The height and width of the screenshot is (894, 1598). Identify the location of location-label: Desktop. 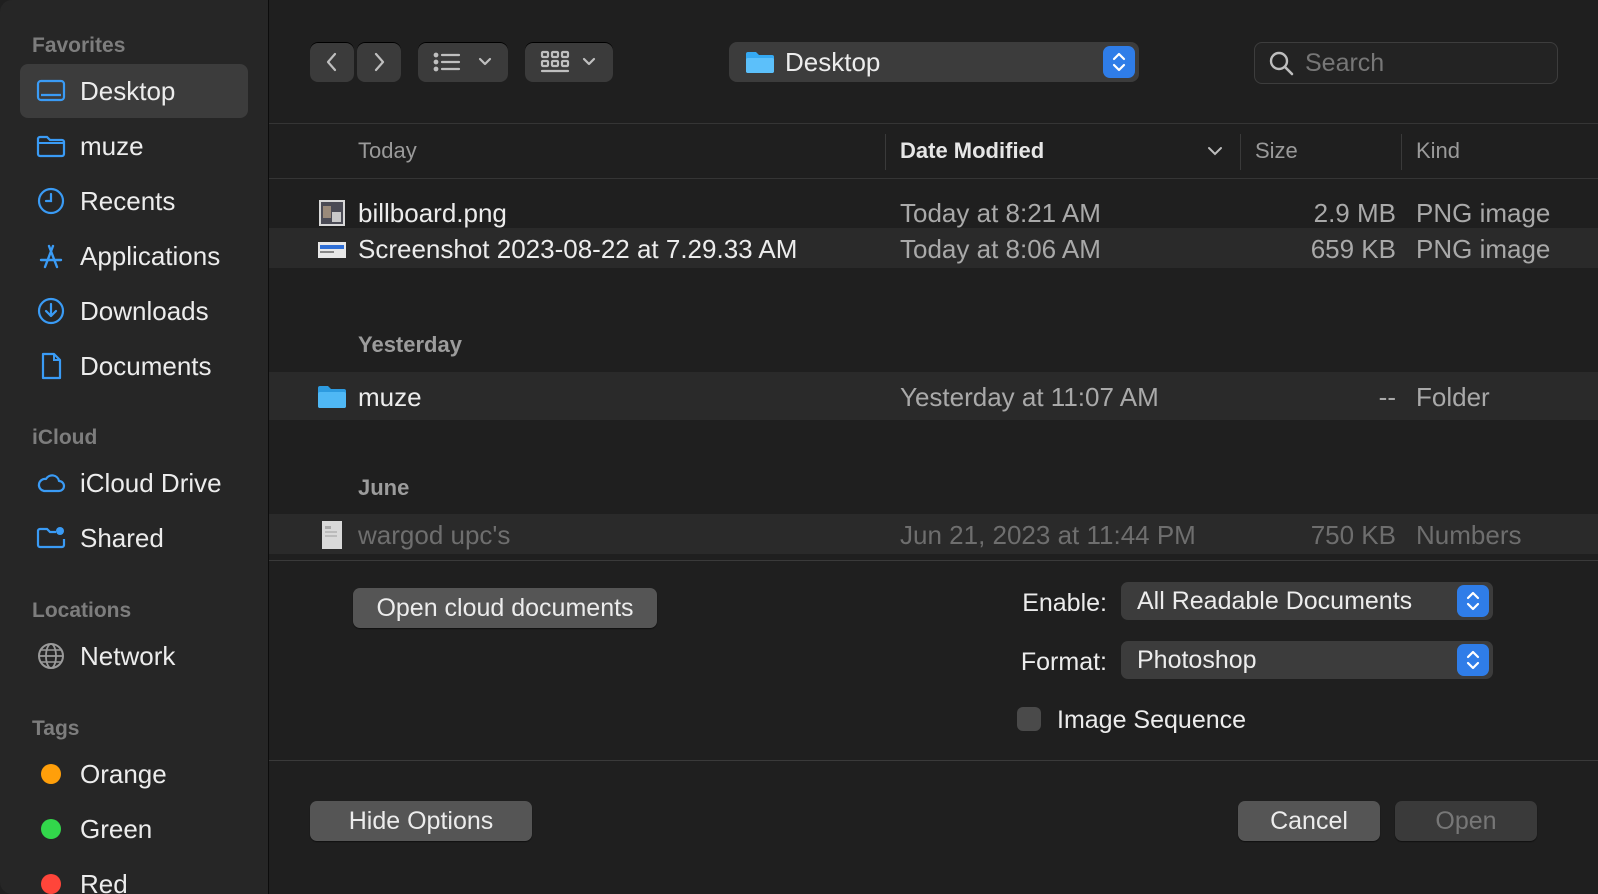
(833, 61).